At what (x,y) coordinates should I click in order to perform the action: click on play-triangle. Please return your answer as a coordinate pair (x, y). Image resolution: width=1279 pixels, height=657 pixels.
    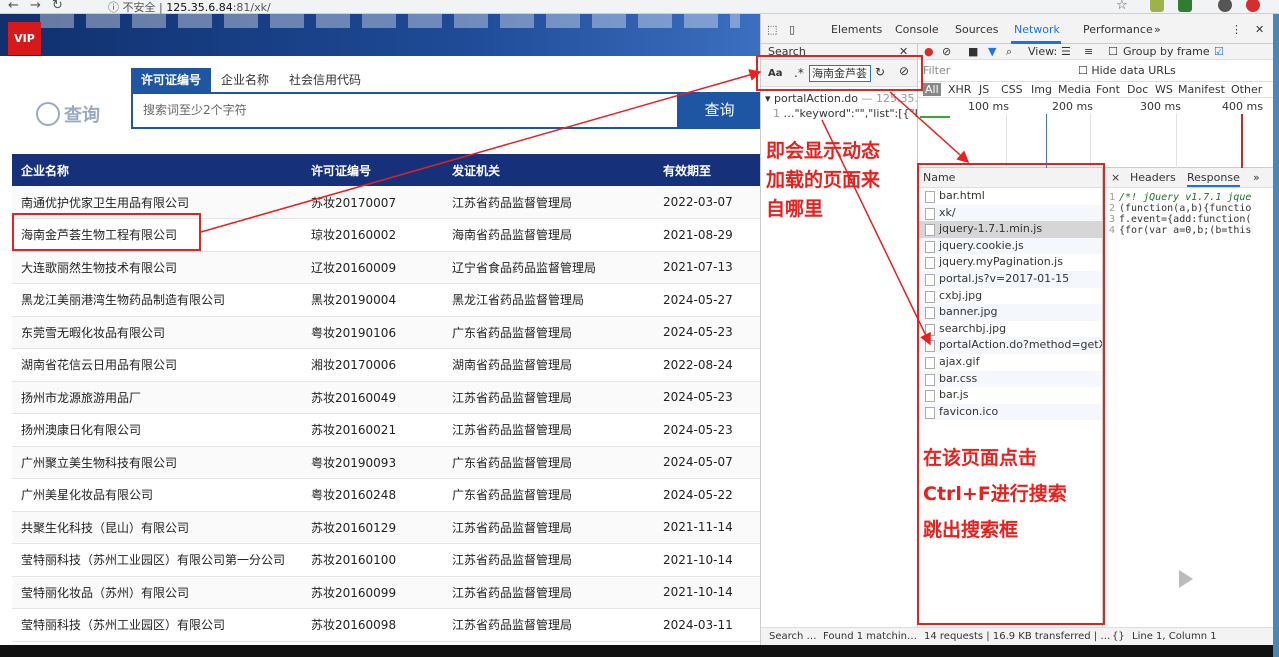
    Looking at the image, I should click on (1186, 579).